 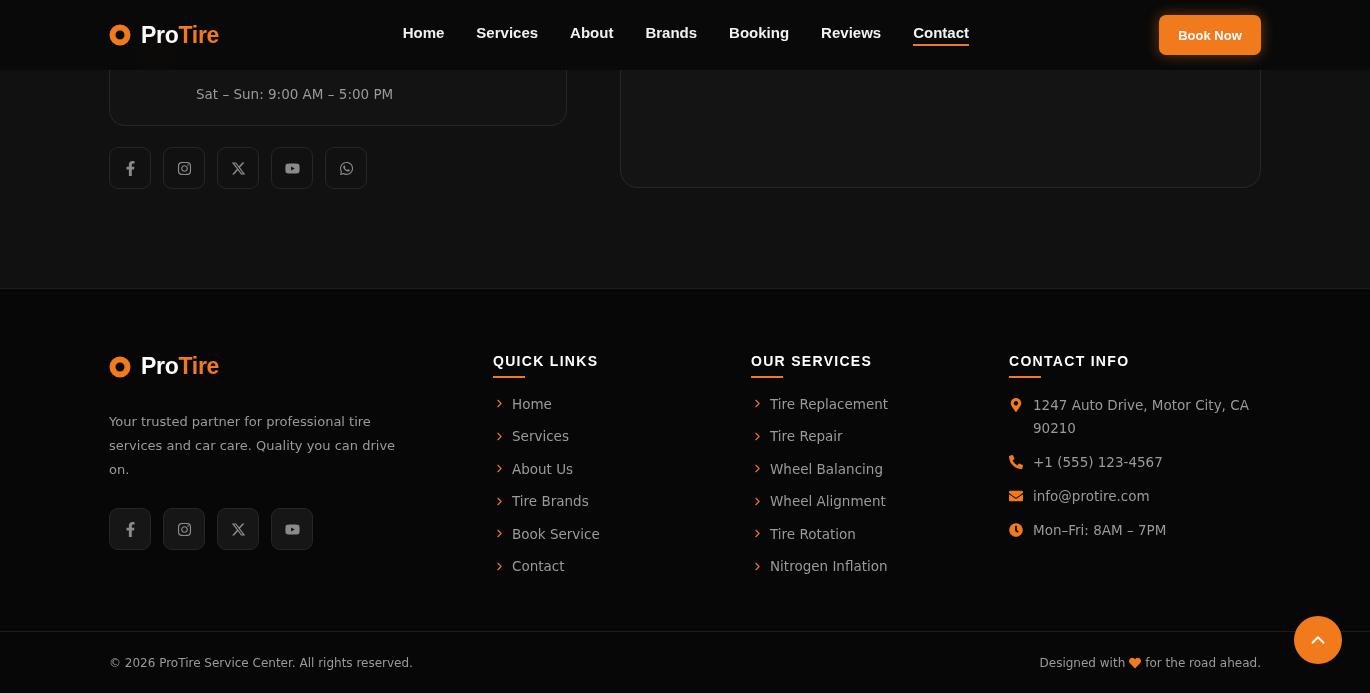 I want to click on footer-link: Tire Rotation, so click(x=880, y=534).